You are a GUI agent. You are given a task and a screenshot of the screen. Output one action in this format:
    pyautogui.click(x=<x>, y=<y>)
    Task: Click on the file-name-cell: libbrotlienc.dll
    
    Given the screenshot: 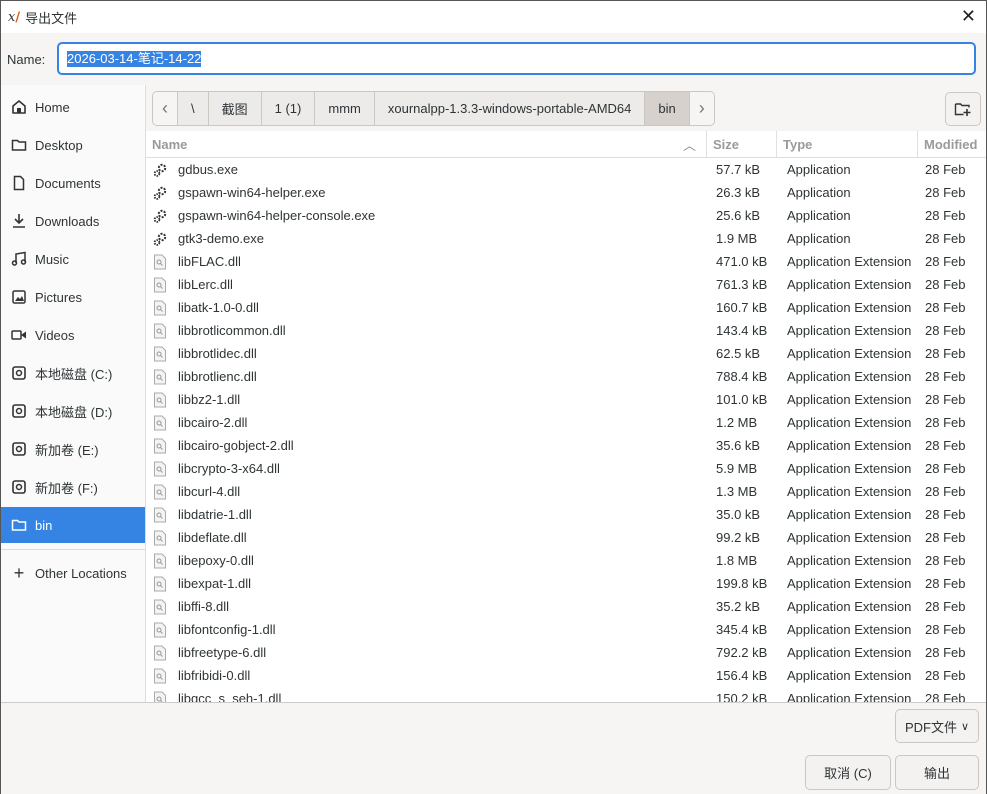 What is the action you would take?
    pyautogui.click(x=204, y=376)
    